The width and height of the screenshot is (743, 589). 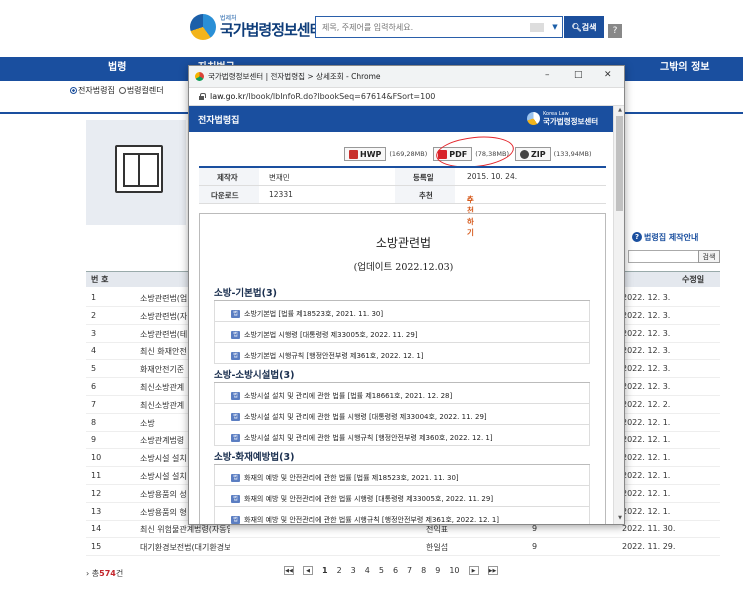 I want to click on window-title: 국가법령정보센터 | 전자법령집 > 상세조회 - Chrome, so click(x=294, y=76).